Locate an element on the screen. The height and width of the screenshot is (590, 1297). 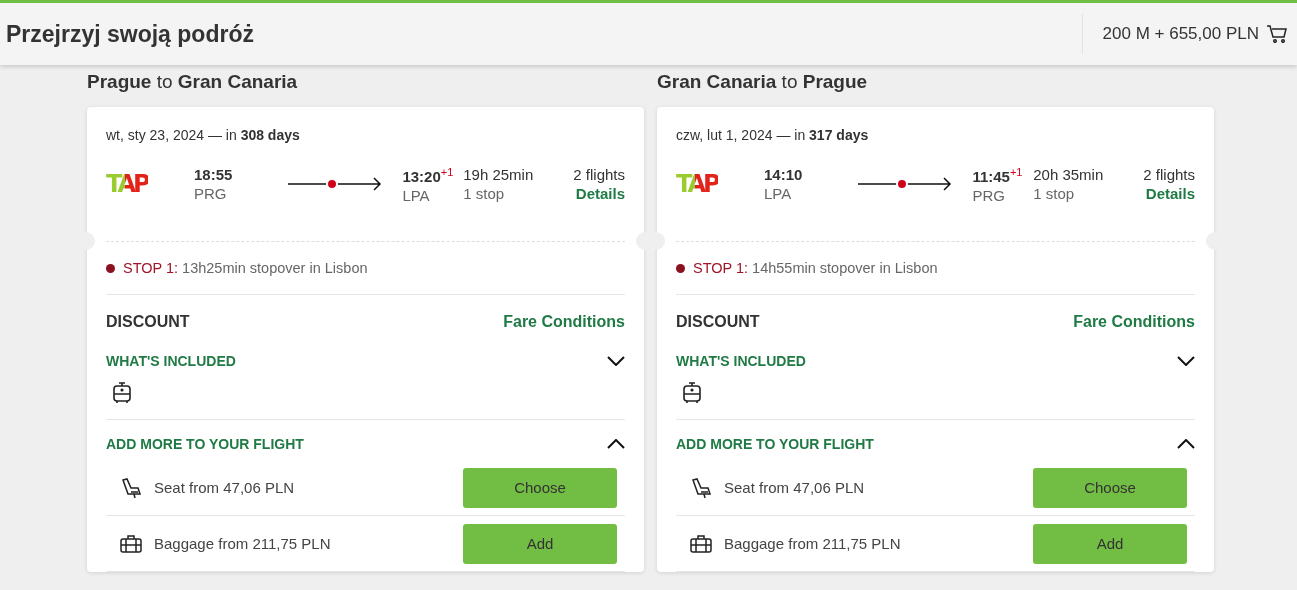
cart-icon is located at coordinates (1277, 34).